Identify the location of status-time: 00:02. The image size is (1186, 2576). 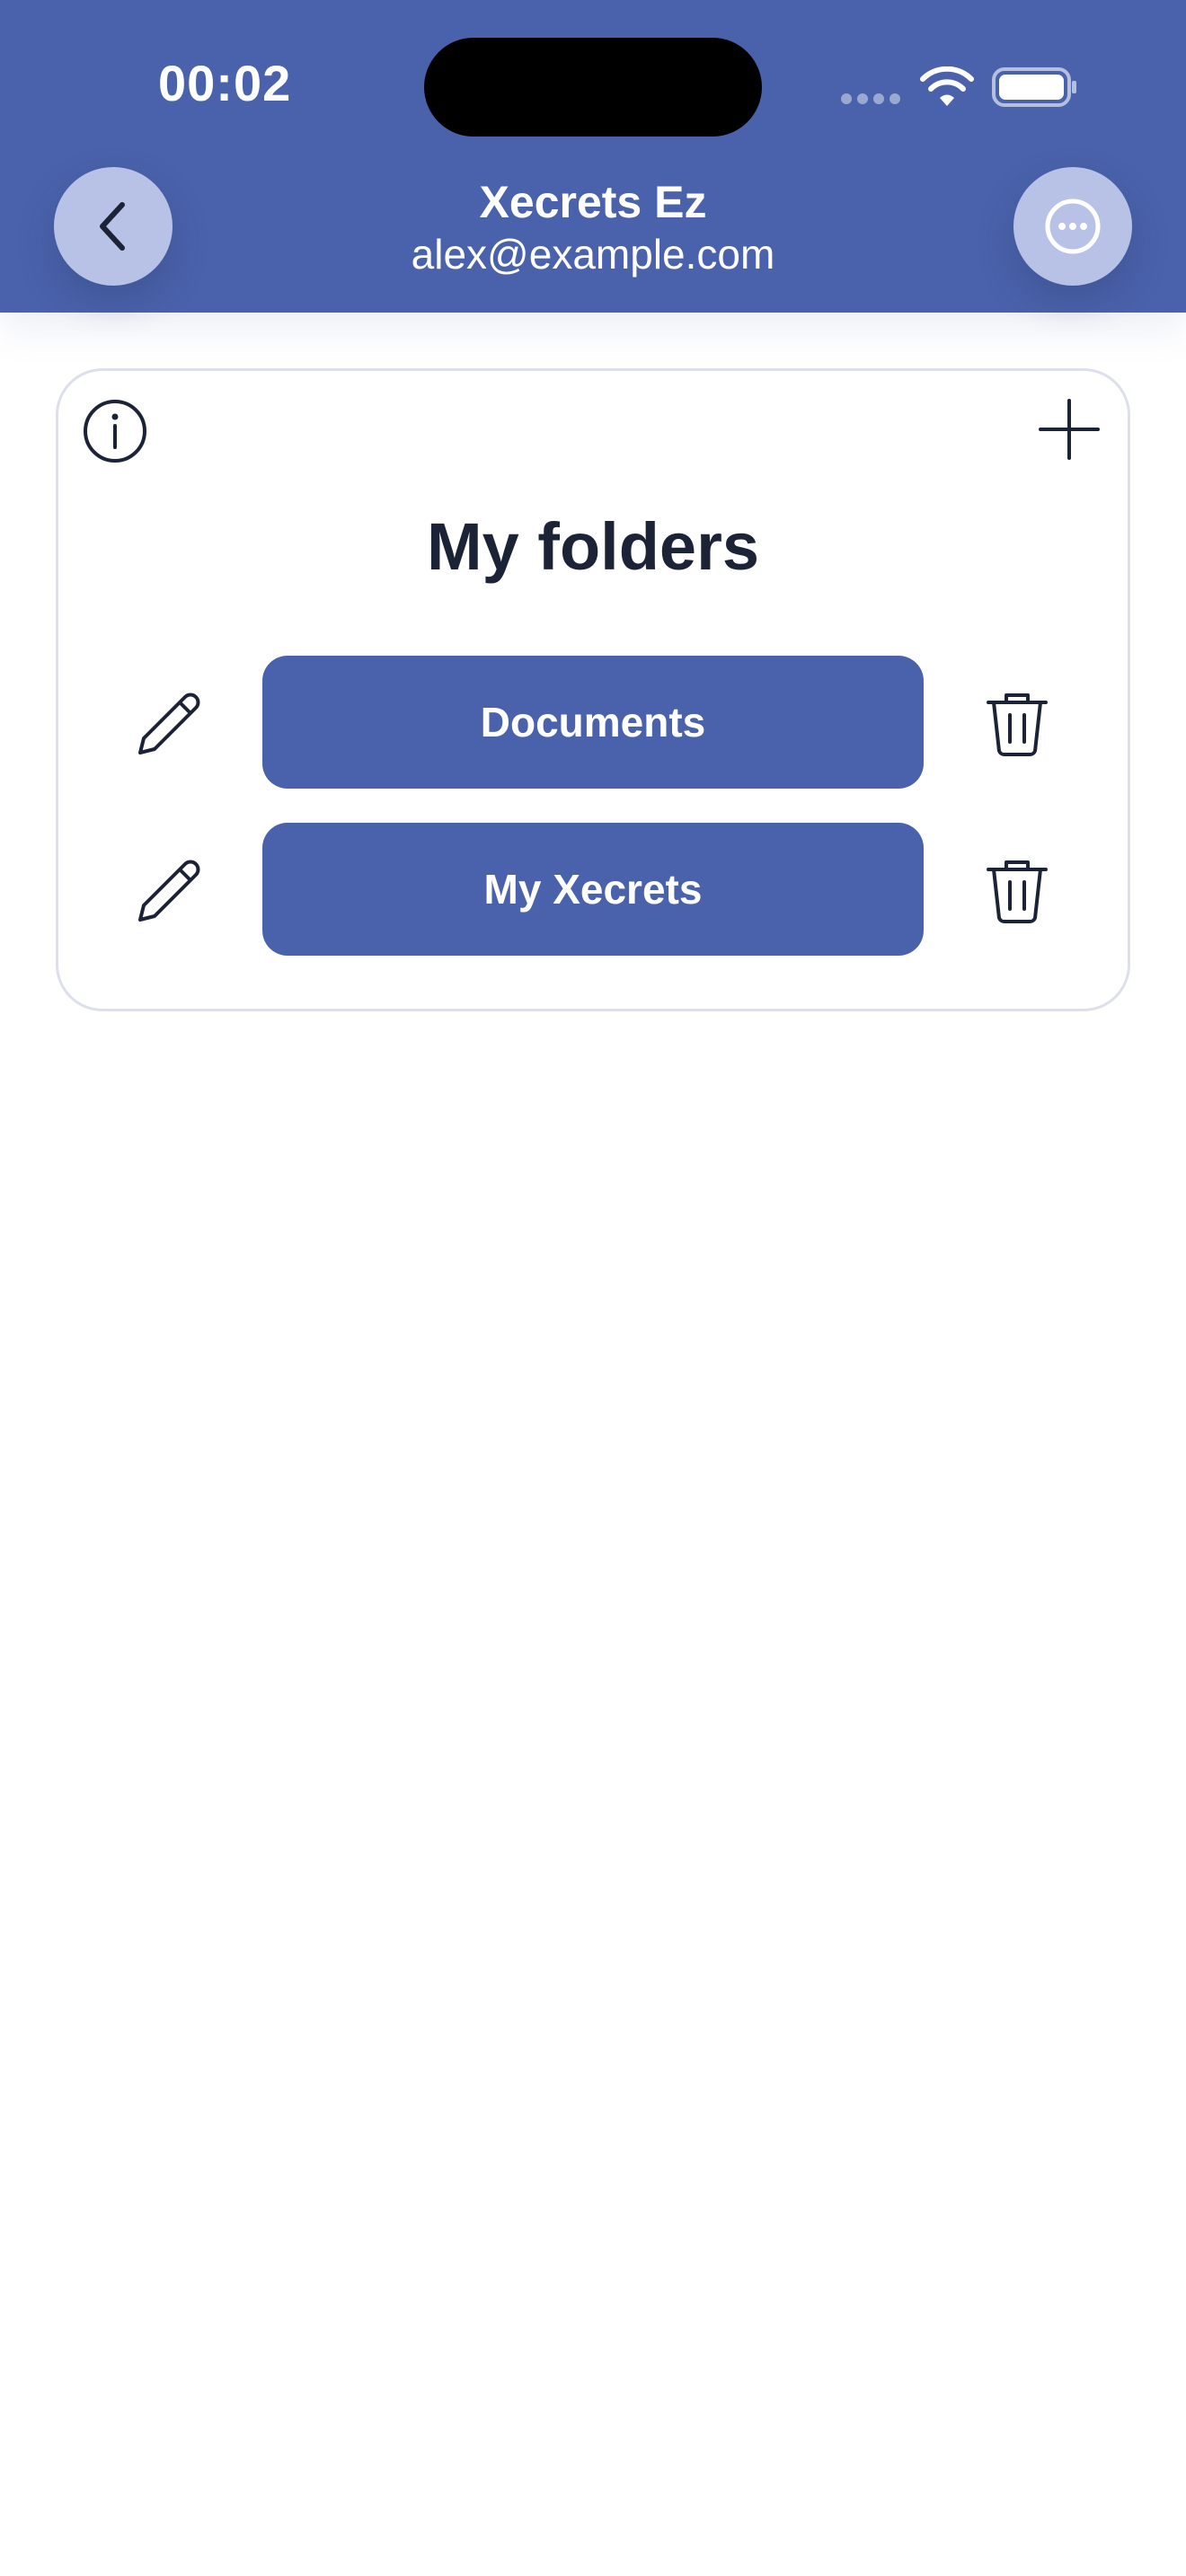
(225, 83).